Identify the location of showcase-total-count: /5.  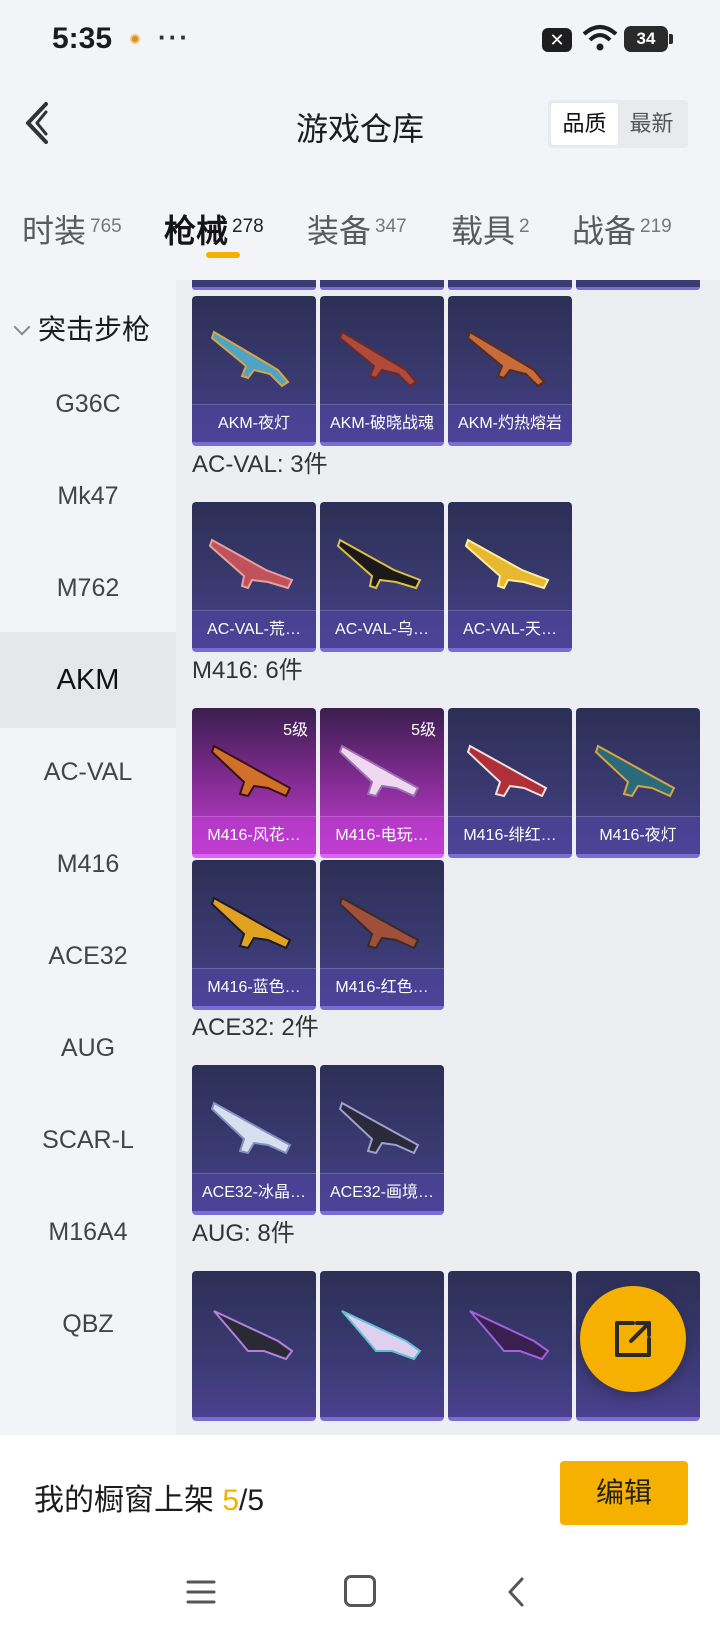
(252, 1500).